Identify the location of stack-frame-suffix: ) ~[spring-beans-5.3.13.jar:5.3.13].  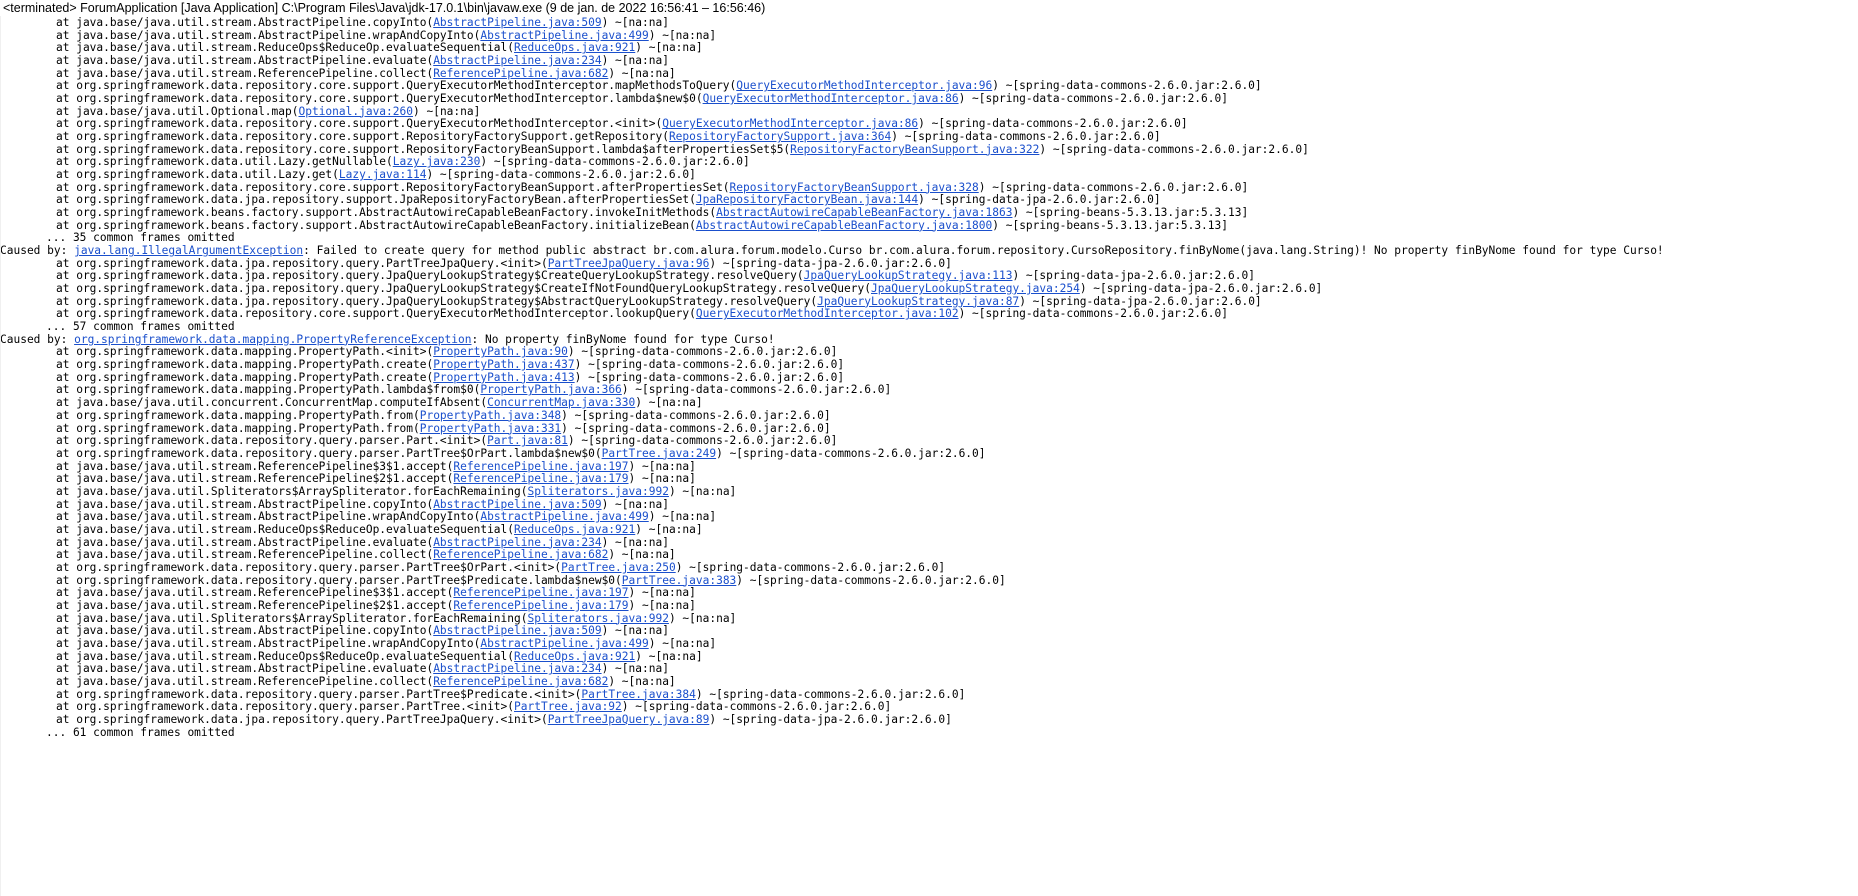
(1110, 225).